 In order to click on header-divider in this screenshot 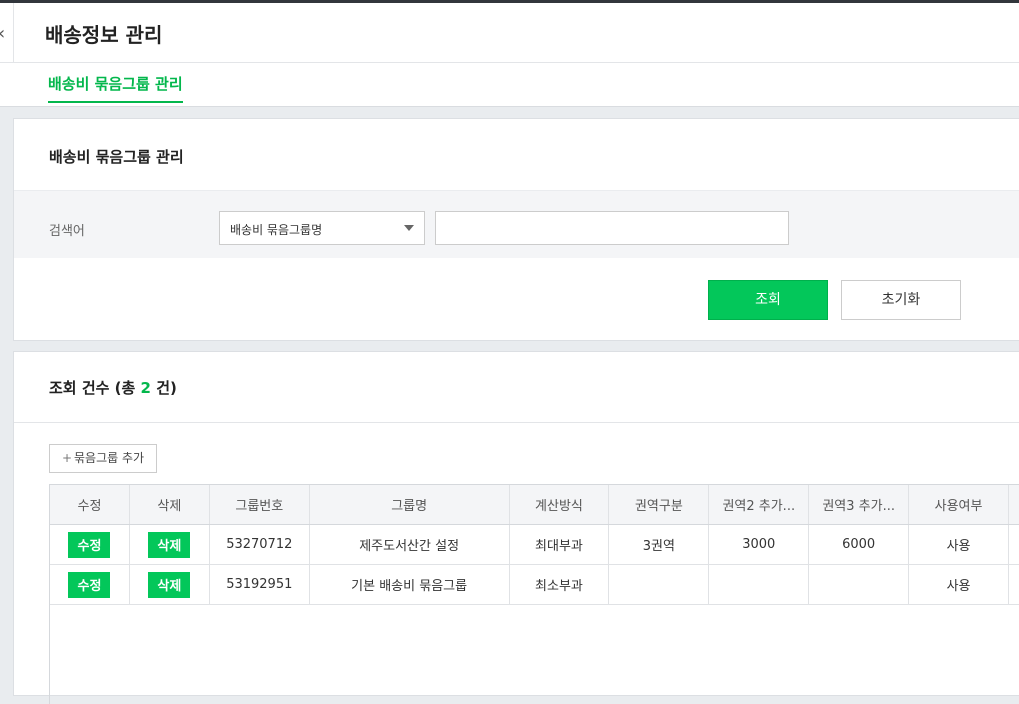, I will do `click(13, 33)`.